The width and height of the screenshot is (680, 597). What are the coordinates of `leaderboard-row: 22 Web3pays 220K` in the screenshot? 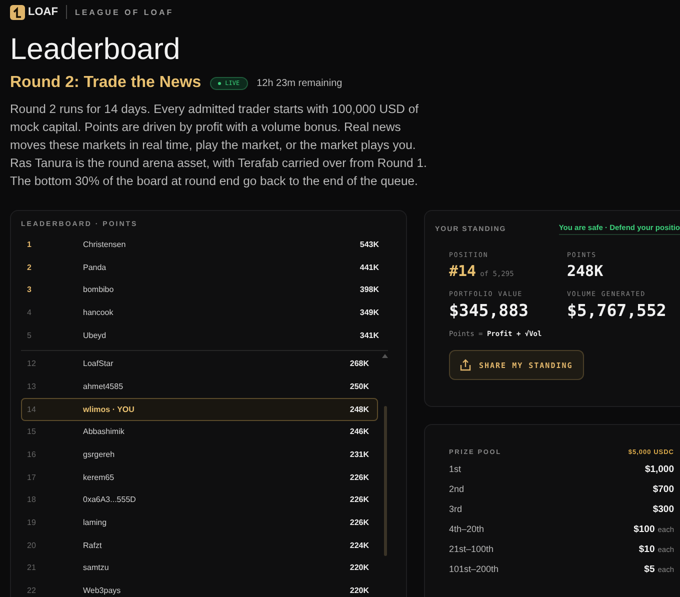 It's located at (199, 588).